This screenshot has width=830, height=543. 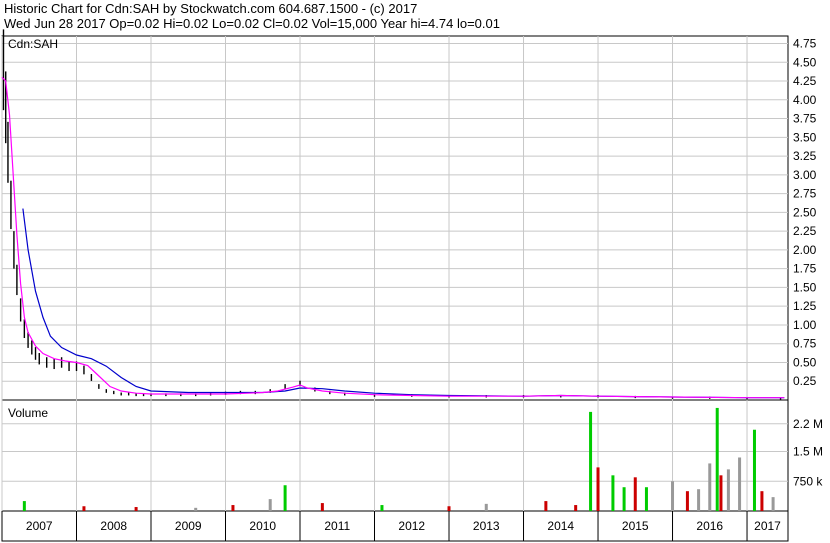 I want to click on price-panel-title: Cdn:SAH, so click(x=33, y=44).